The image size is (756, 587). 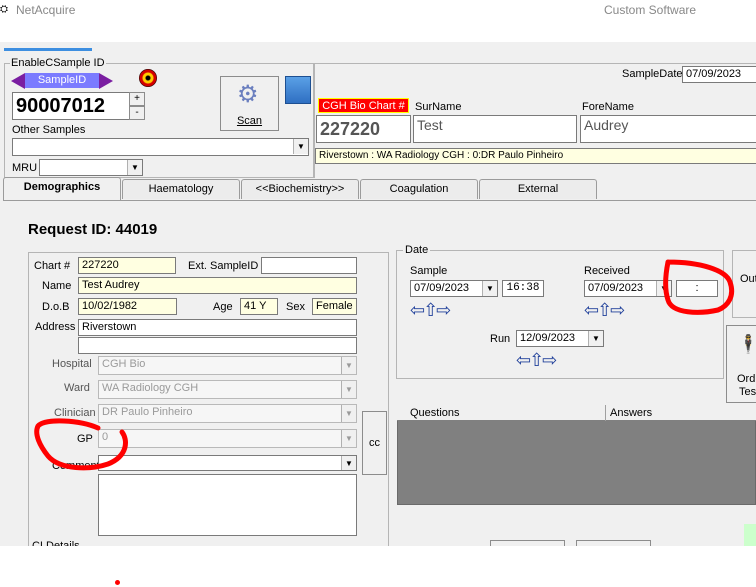 What do you see at coordinates (81, 444) in the screenshot?
I see `annotation-circle-gp` at bounding box center [81, 444].